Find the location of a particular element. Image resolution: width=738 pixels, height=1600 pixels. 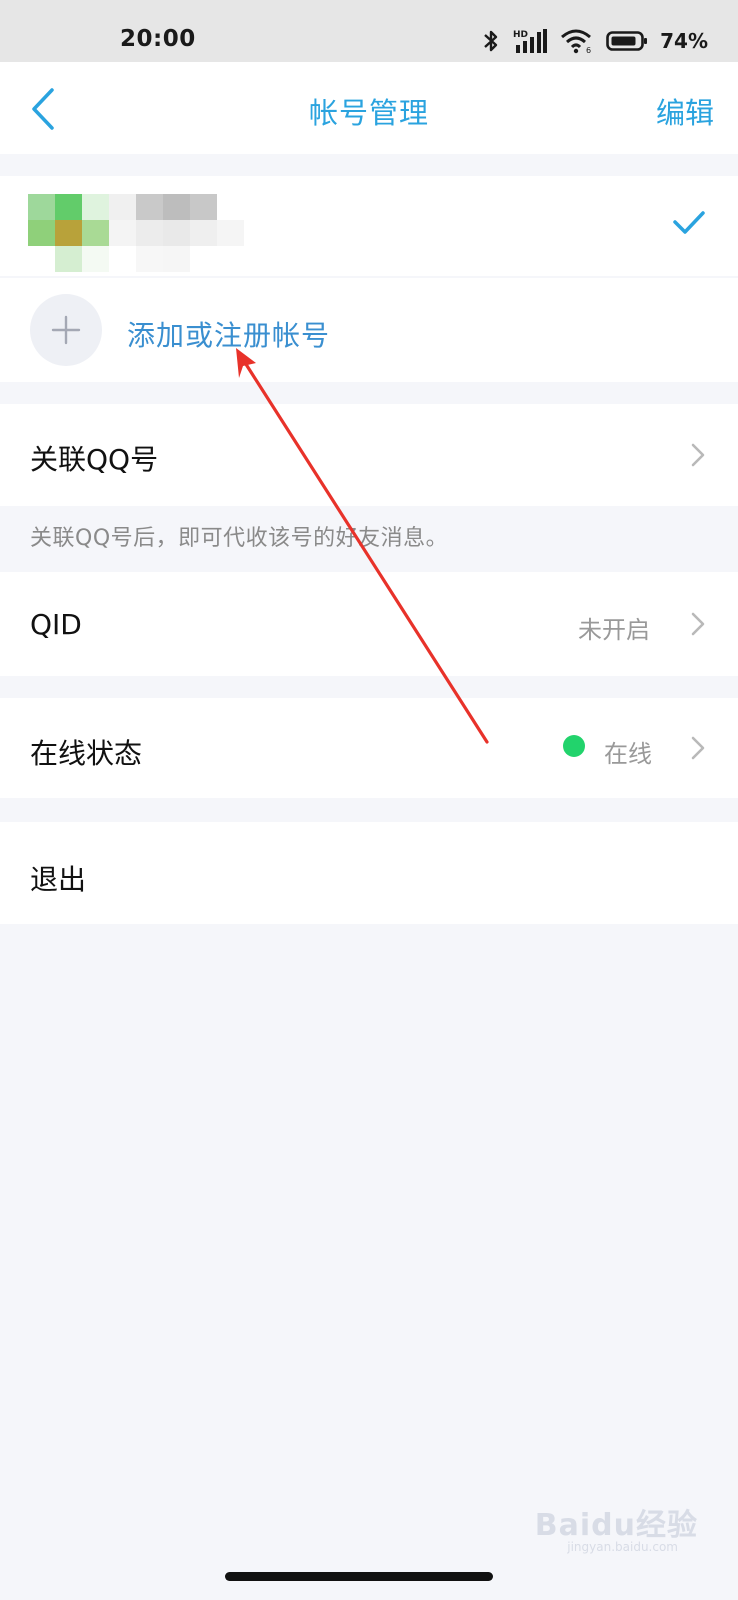

watermark-logo: Baidu经验 is located at coordinates (616, 1525).